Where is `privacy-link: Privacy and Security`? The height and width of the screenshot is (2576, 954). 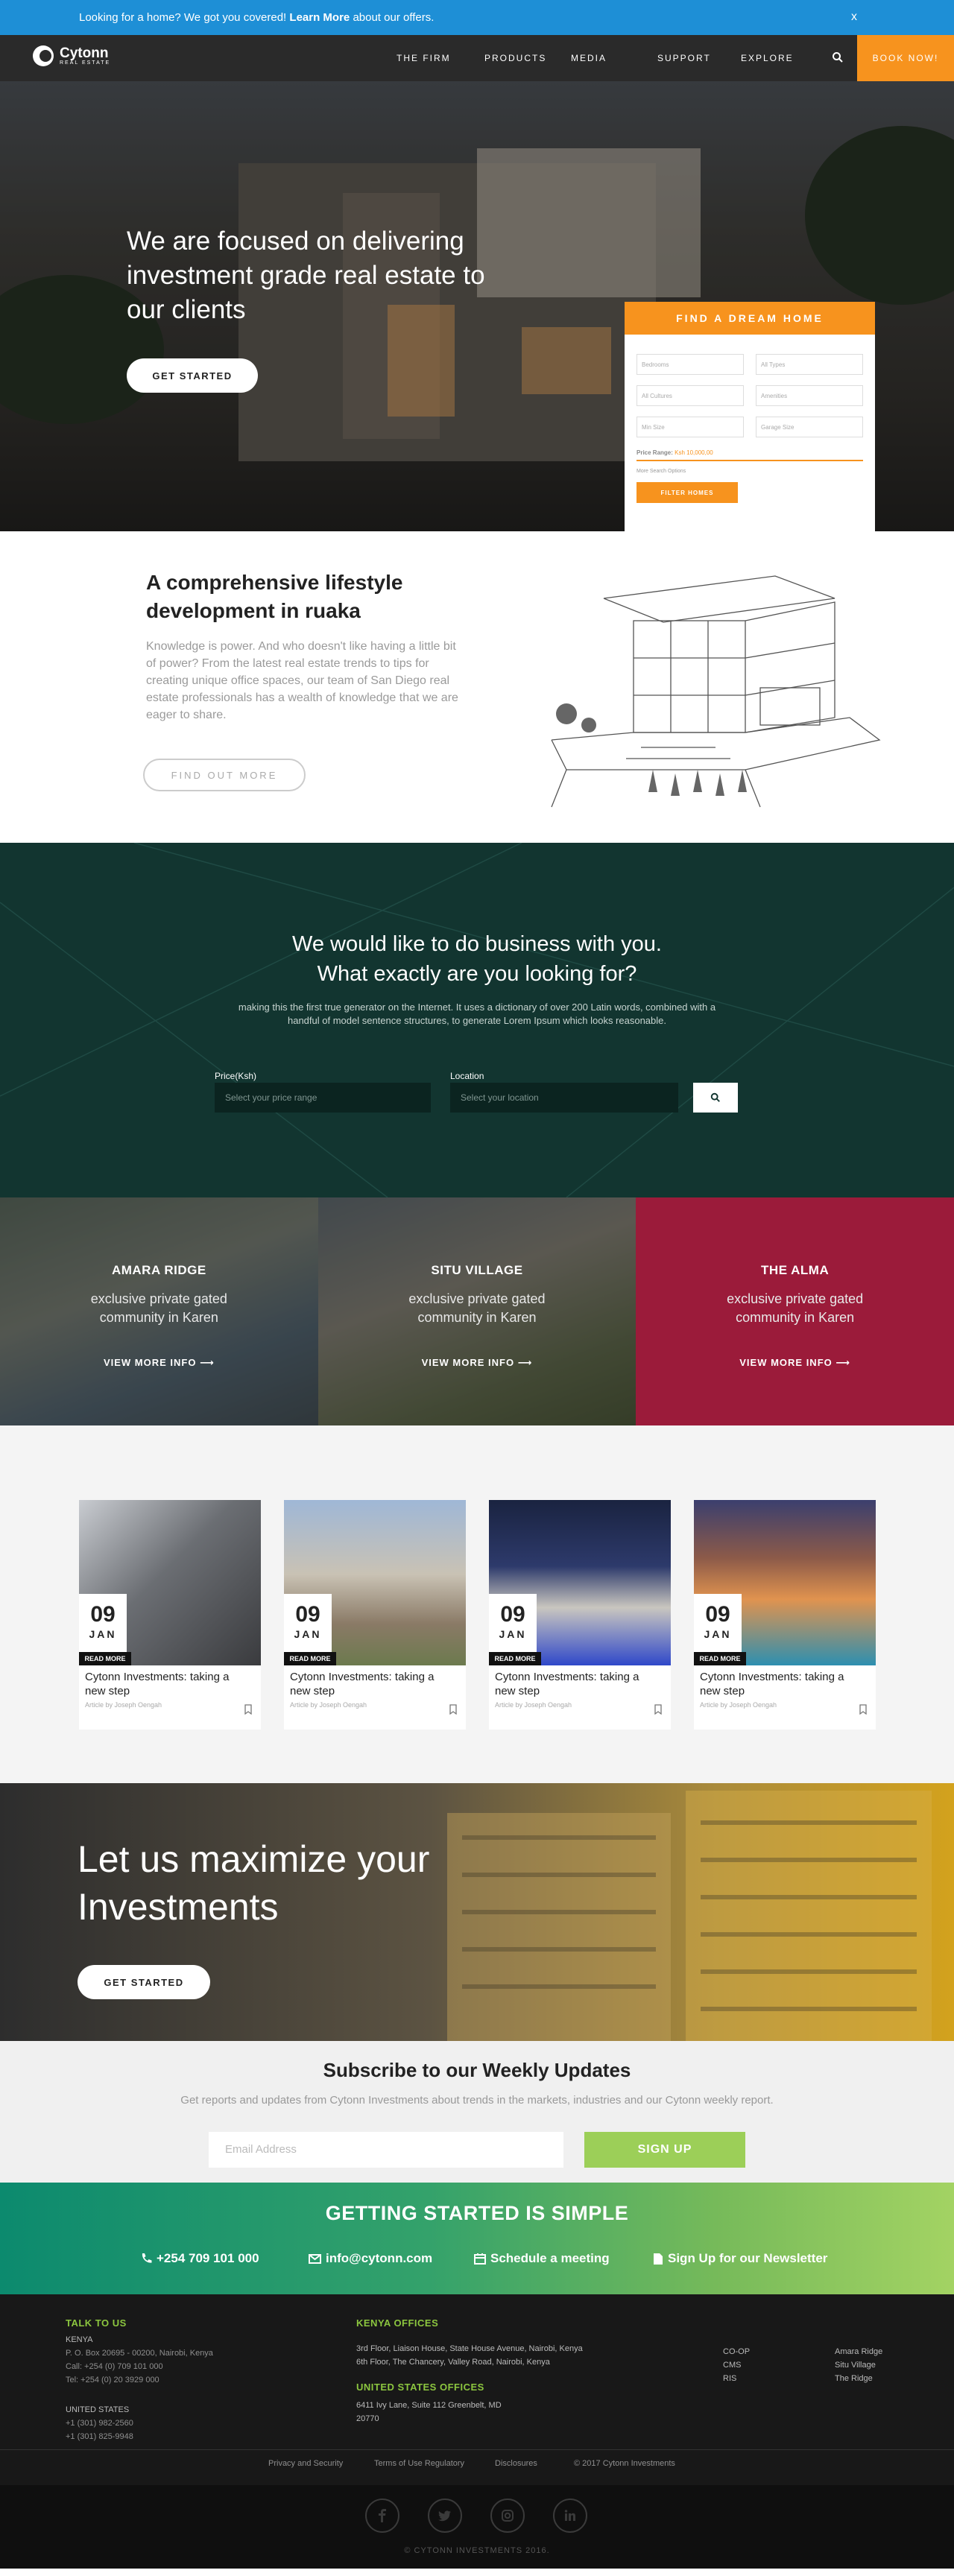
privacy-link: Privacy and Security is located at coordinates (306, 2463).